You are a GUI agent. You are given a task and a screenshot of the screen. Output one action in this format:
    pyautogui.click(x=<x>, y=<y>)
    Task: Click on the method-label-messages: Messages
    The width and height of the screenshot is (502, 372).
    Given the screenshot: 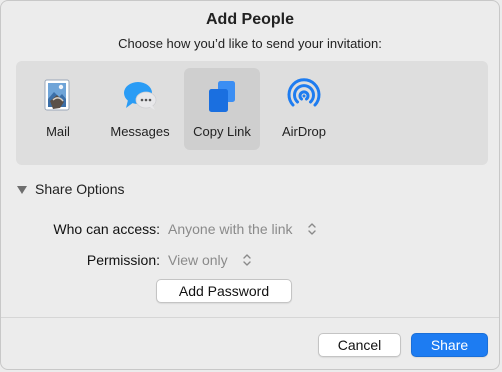 What is the action you would take?
    pyautogui.click(x=140, y=131)
    